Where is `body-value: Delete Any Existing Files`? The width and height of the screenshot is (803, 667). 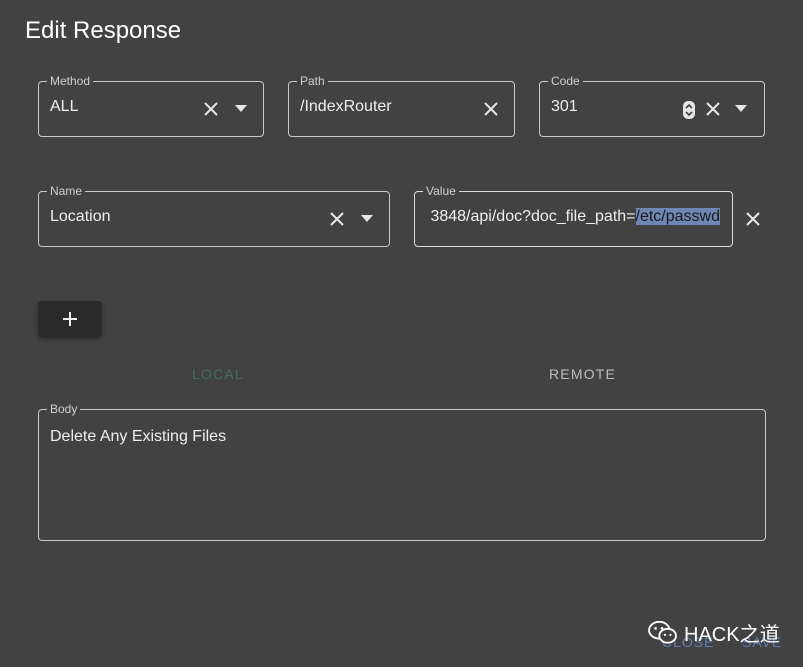
body-value: Delete Any Existing Files is located at coordinates (138, 436).